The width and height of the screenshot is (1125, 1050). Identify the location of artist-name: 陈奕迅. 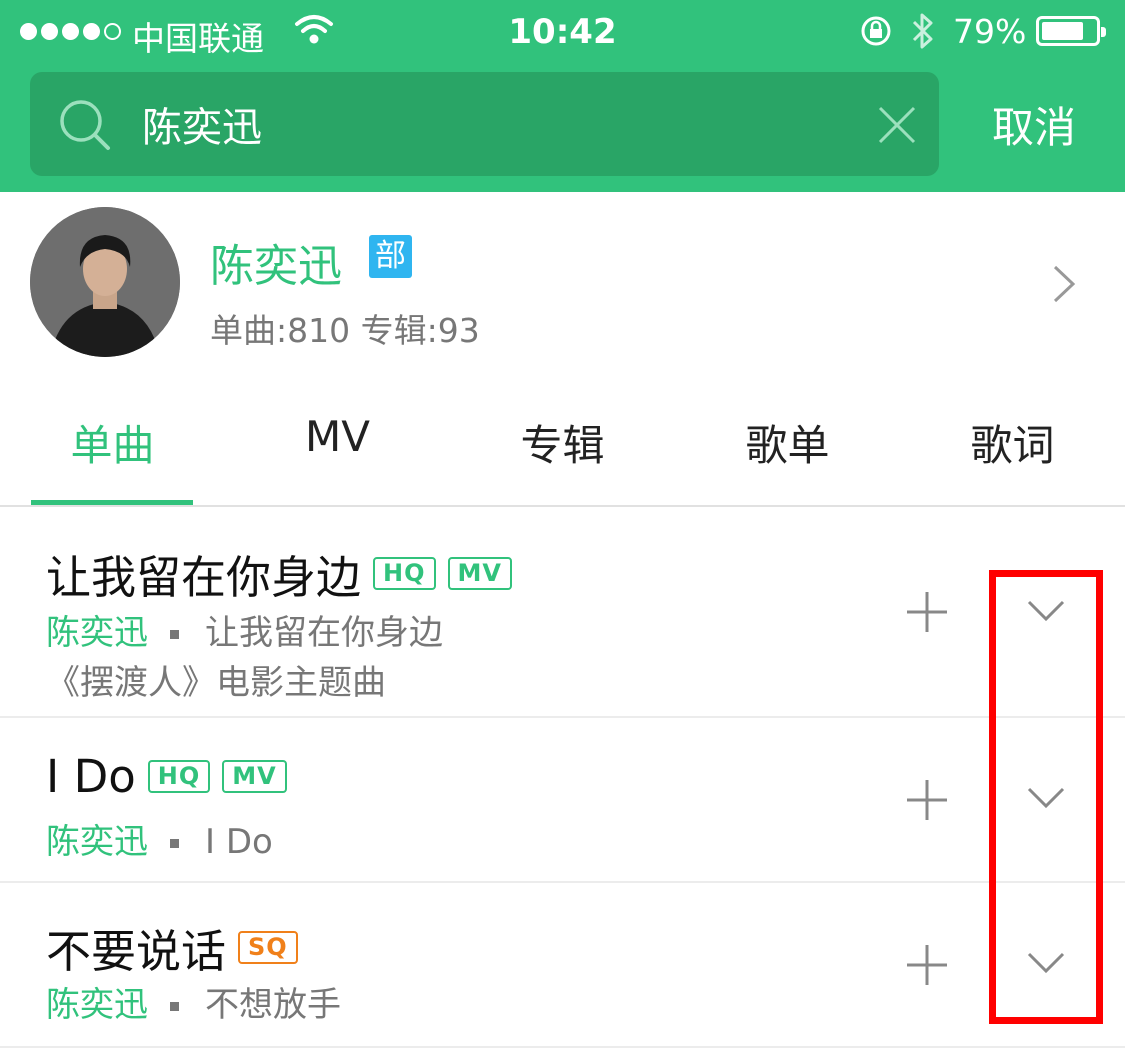
(276, 266).